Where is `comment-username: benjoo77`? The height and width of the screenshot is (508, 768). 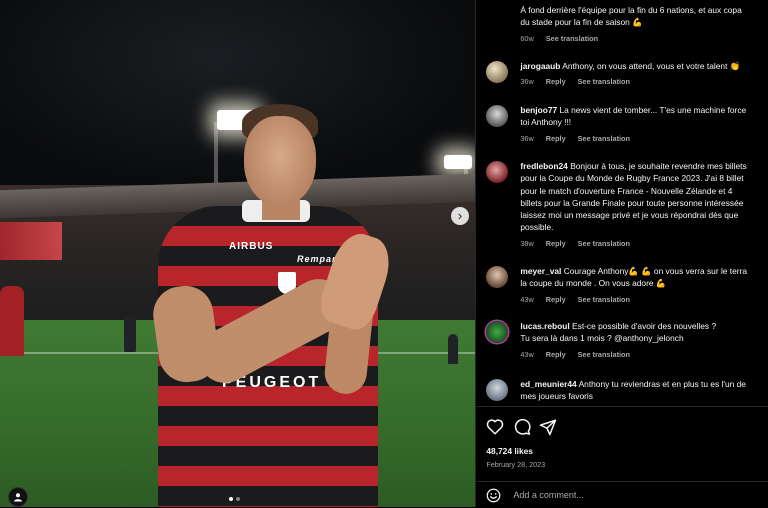 comment-username: benjoo77 is located at coordinates (538, 110).